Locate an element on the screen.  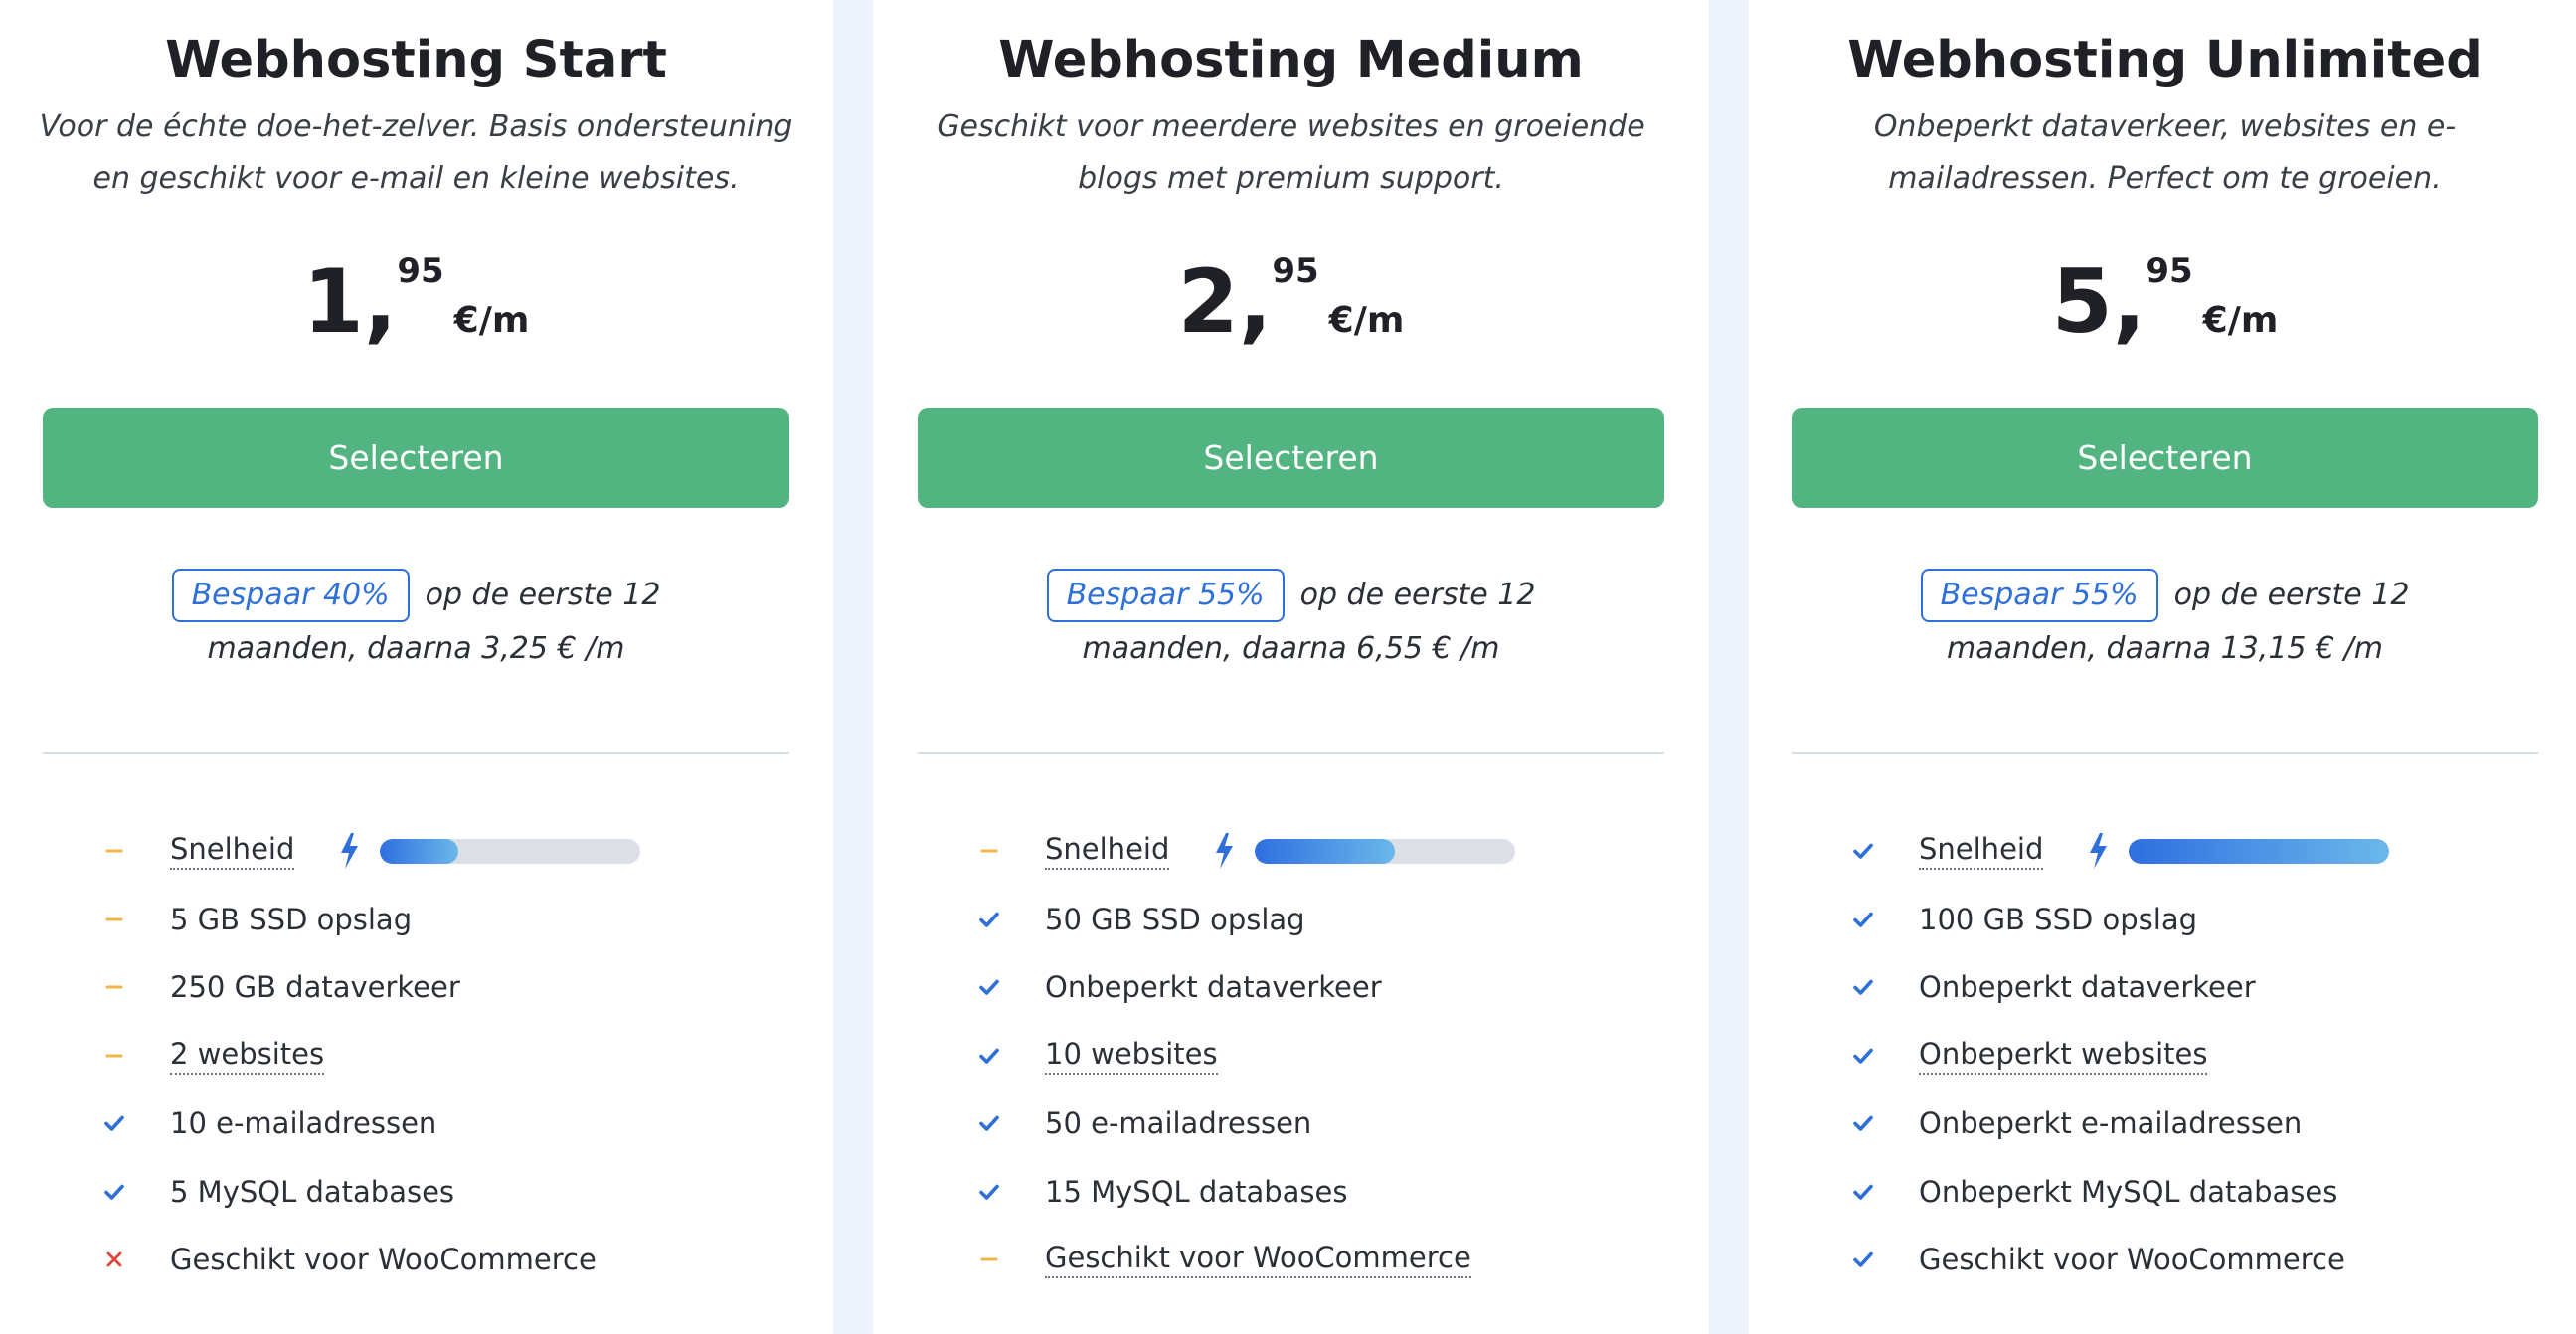
feature-label: 100 GB SSD opslag is located at coordinates (2058, 919).